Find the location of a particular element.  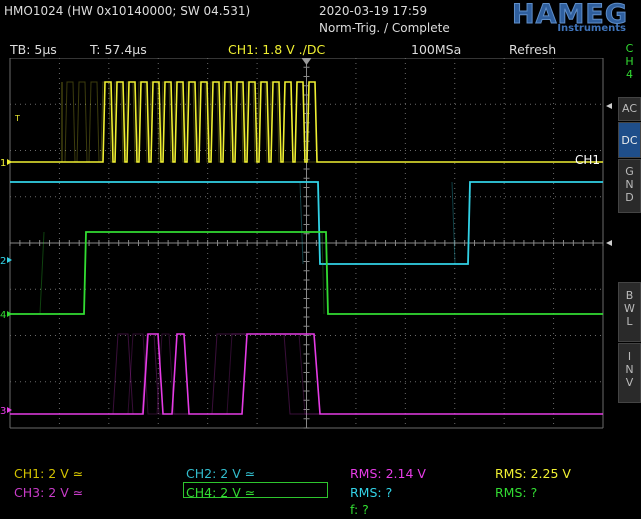

rms-measurement-b: RMS: 2.25 V is located at coordinates (533, 473).